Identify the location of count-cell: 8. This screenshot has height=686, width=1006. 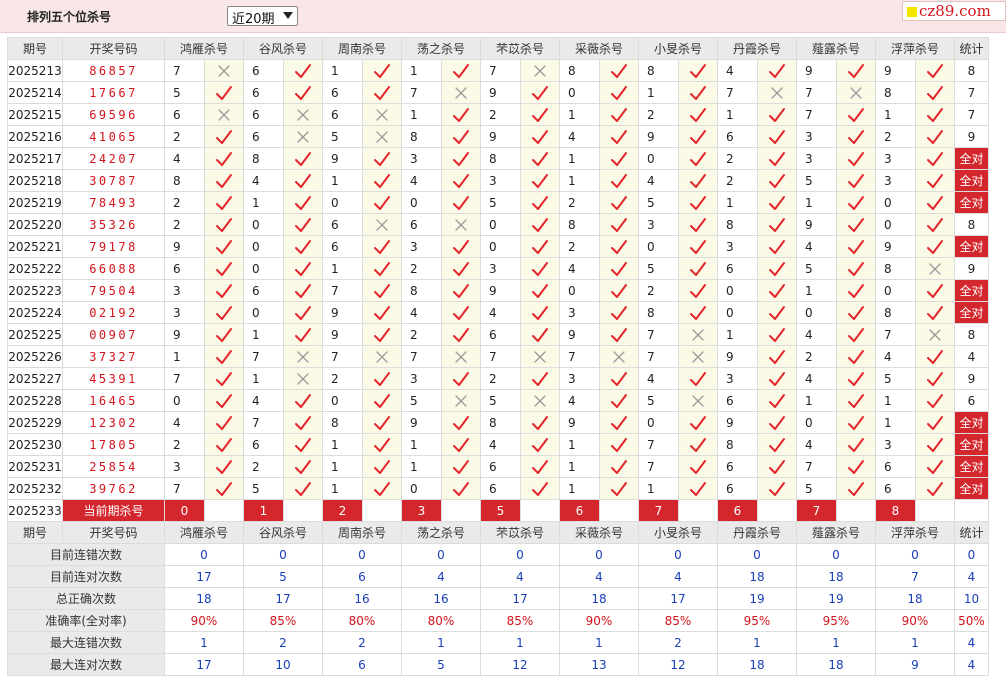
(971, 224).